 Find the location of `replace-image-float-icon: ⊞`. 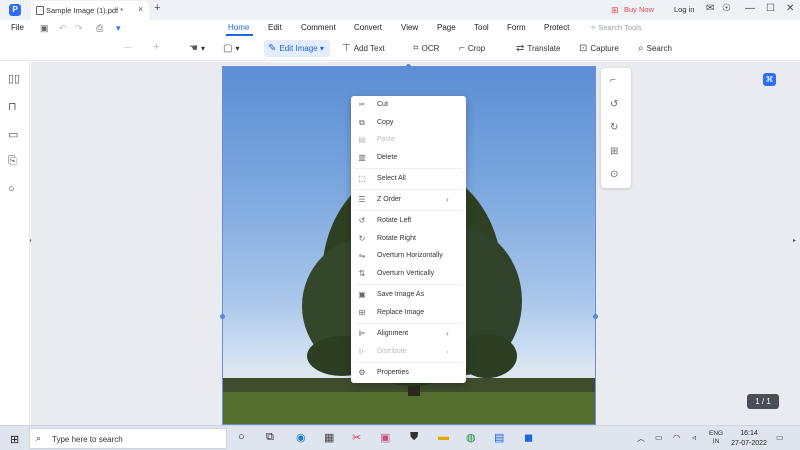

replace-image-float-icon: ⊞ is located at coordinates (614, 151).